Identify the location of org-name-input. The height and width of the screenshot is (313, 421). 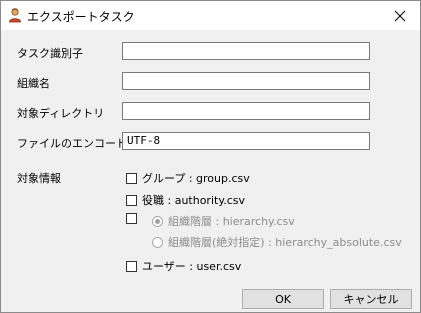
(246, 81).